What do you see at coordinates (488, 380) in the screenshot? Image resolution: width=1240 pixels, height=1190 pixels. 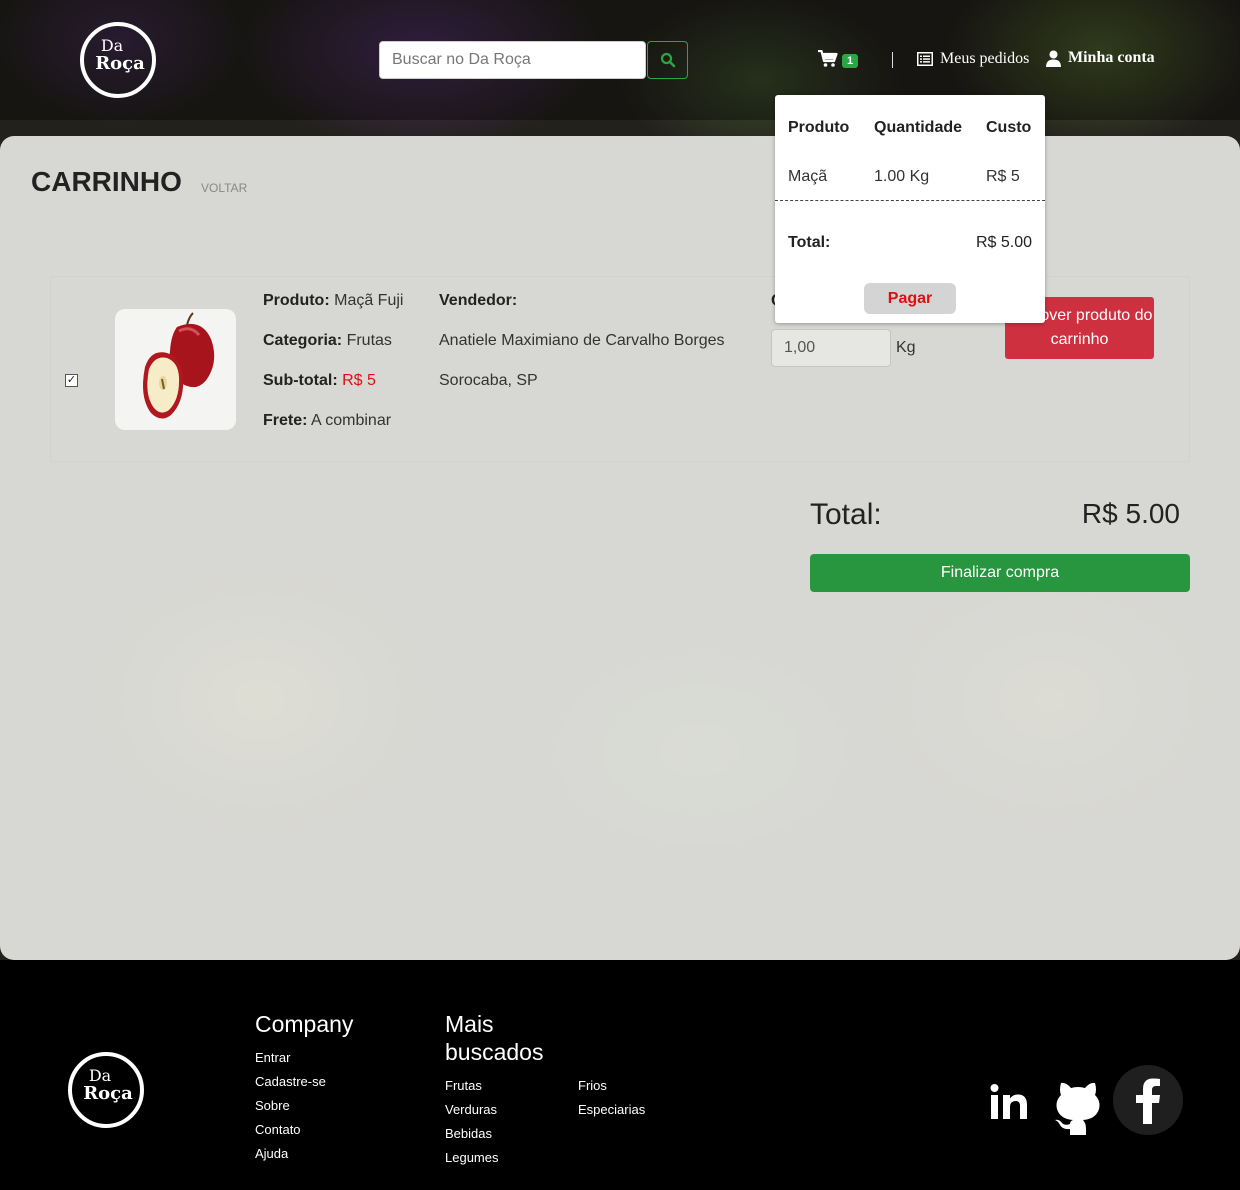 I see `seller-location: Sorocaba, SP` at bounding box center [488, 380].